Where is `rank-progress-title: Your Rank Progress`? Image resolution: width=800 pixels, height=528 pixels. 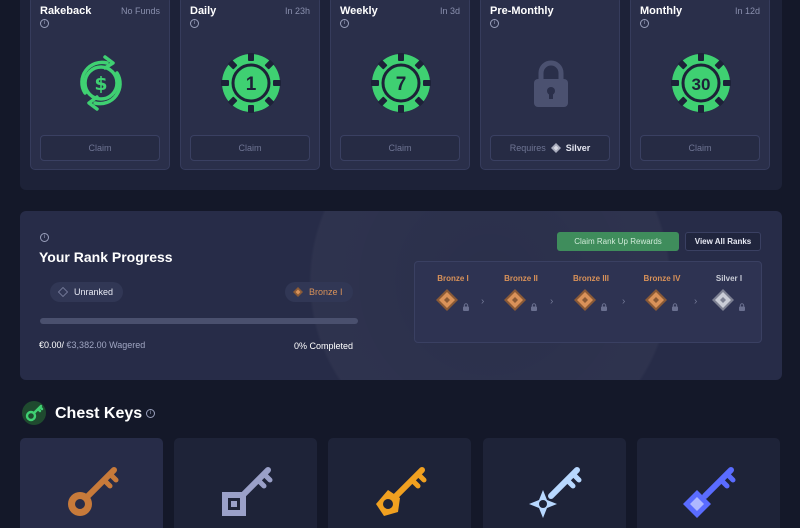 rank-progress-title: Your Rank Progress is located at coordinates (106, 257).